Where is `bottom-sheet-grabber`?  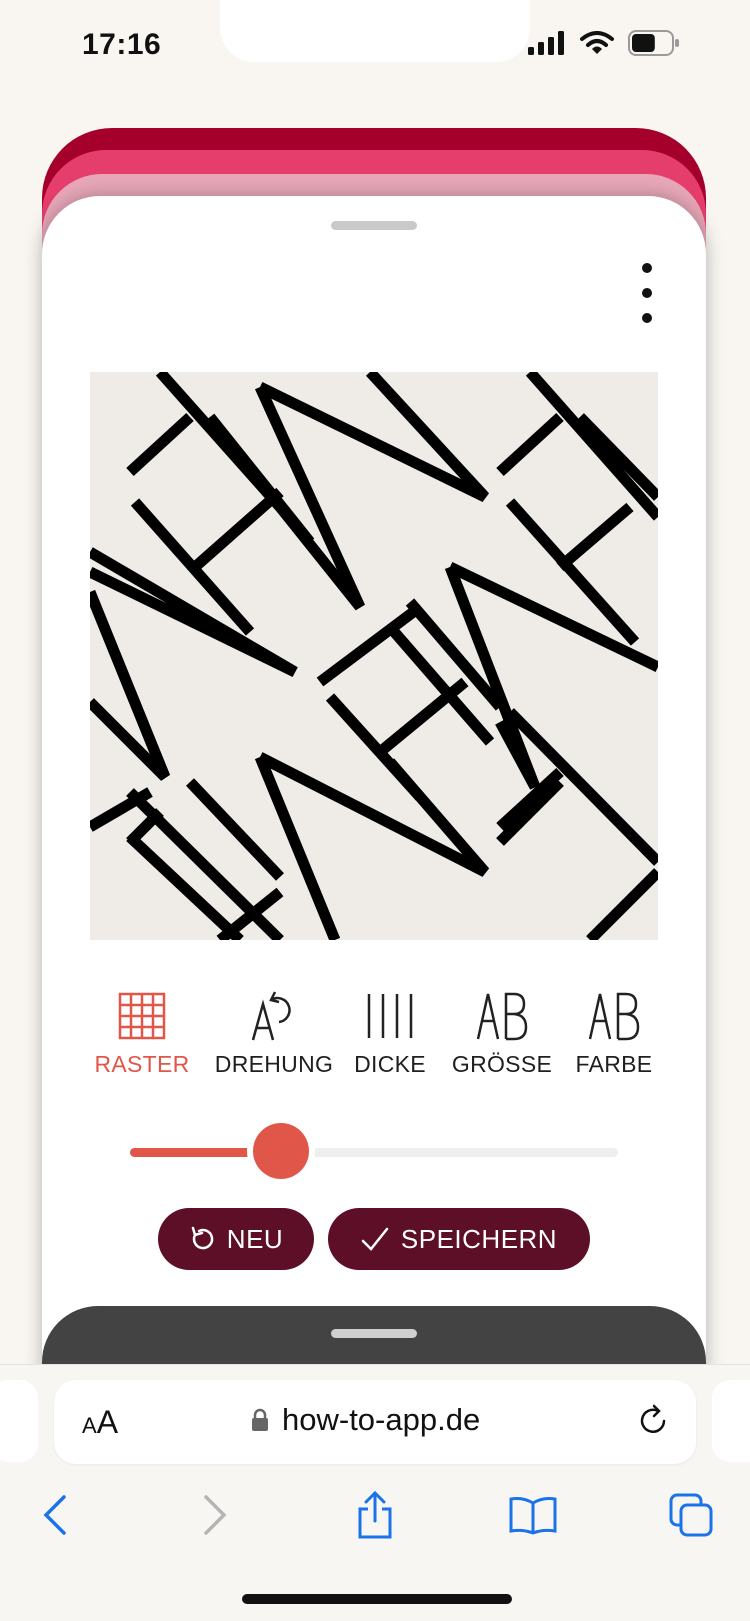 bottom-sheet-grabber is located at coordinates (374, 1333).